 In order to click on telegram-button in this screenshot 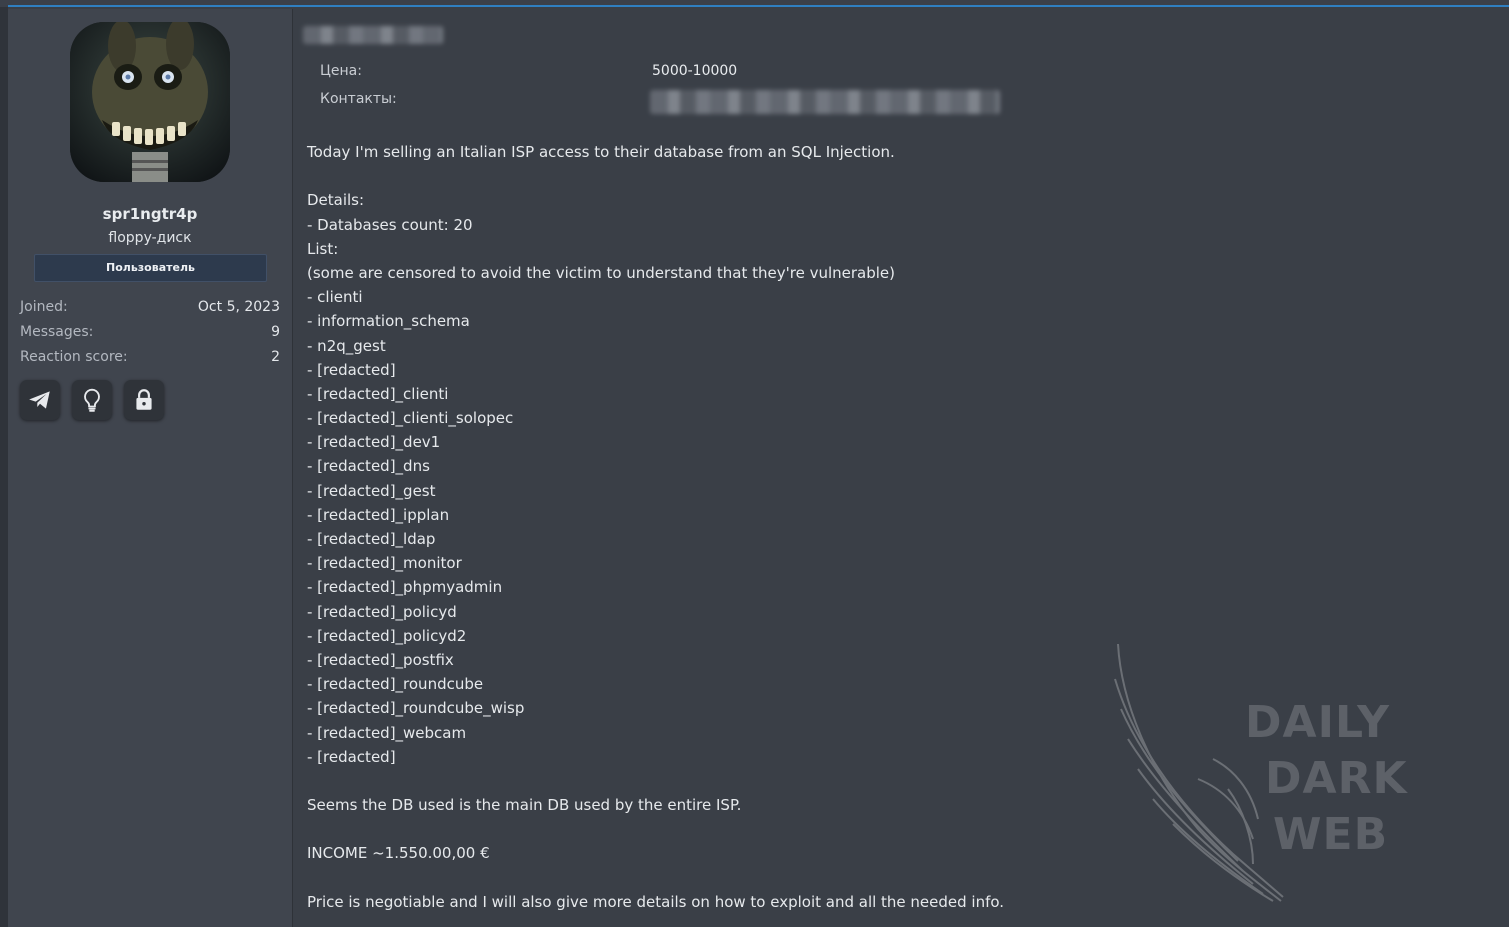, I will do `click(40, 400)`.